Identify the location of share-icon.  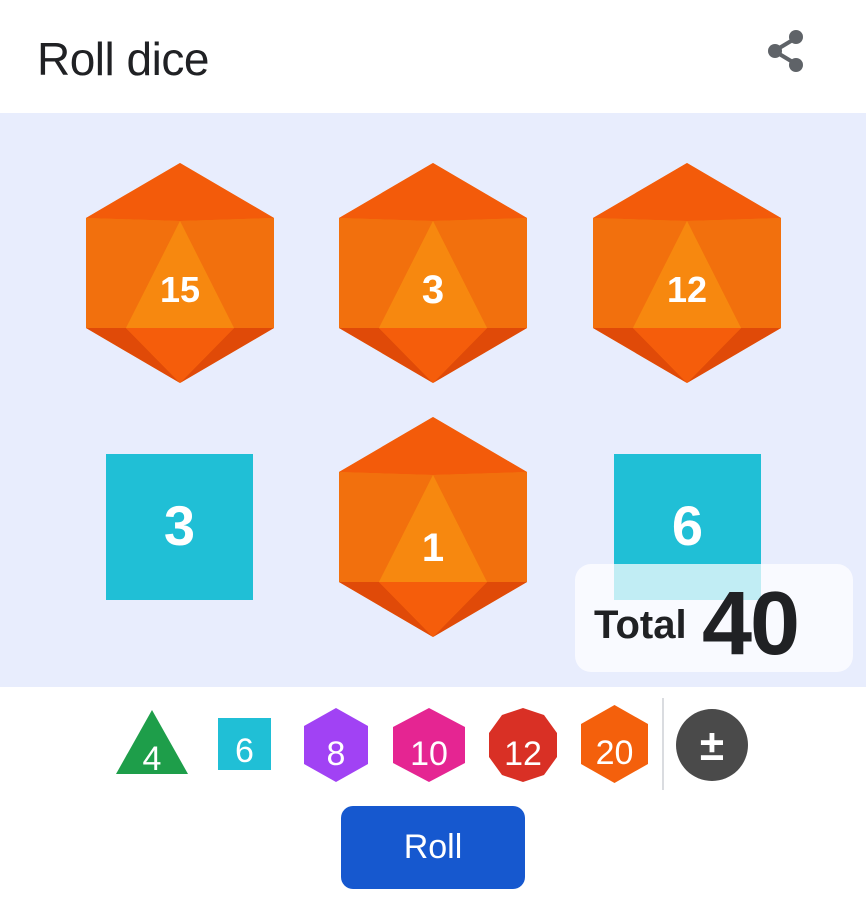
(785, 51).